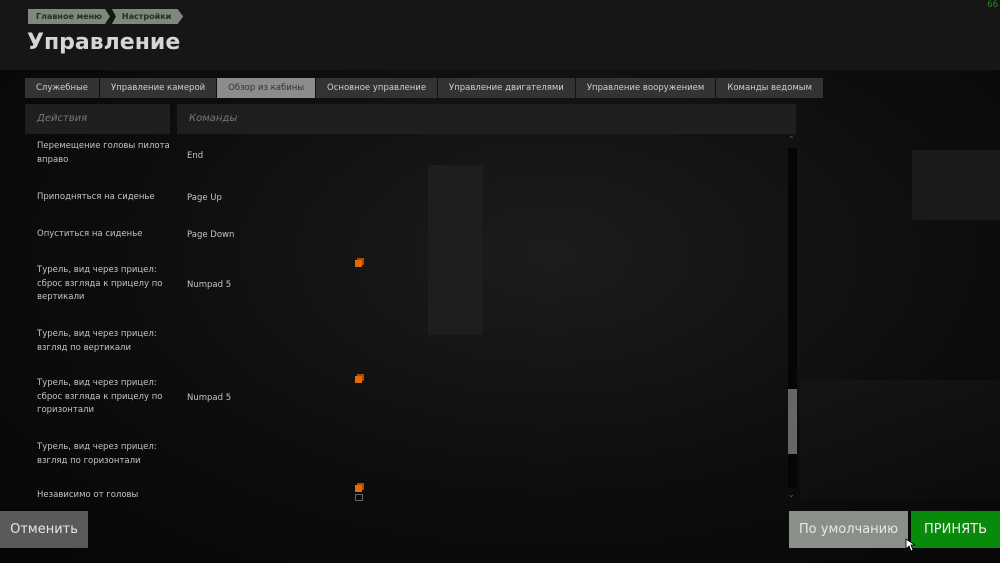 The image size is (1000, 563). I want to click on tab-camera: Управление камерой, so click(158, 88).